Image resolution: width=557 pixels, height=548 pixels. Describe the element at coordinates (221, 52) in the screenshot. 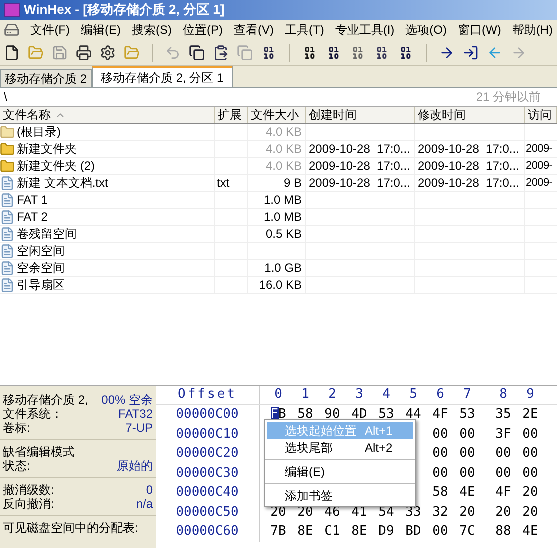

I see `paste-icon` at that location.